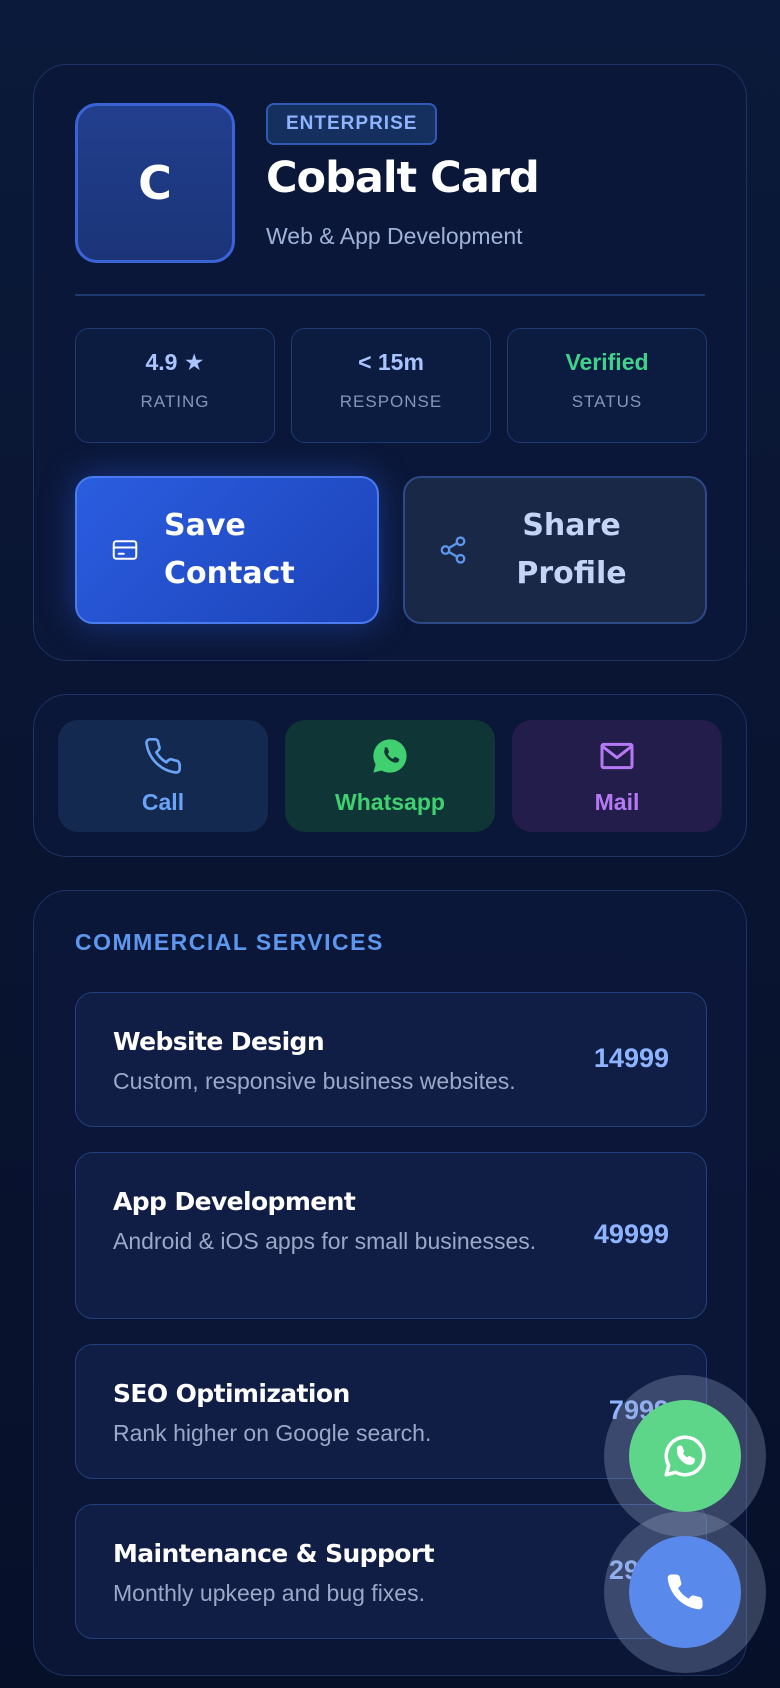  I want to click on tier-badge: ENTERPRISE, so click(352, 124).